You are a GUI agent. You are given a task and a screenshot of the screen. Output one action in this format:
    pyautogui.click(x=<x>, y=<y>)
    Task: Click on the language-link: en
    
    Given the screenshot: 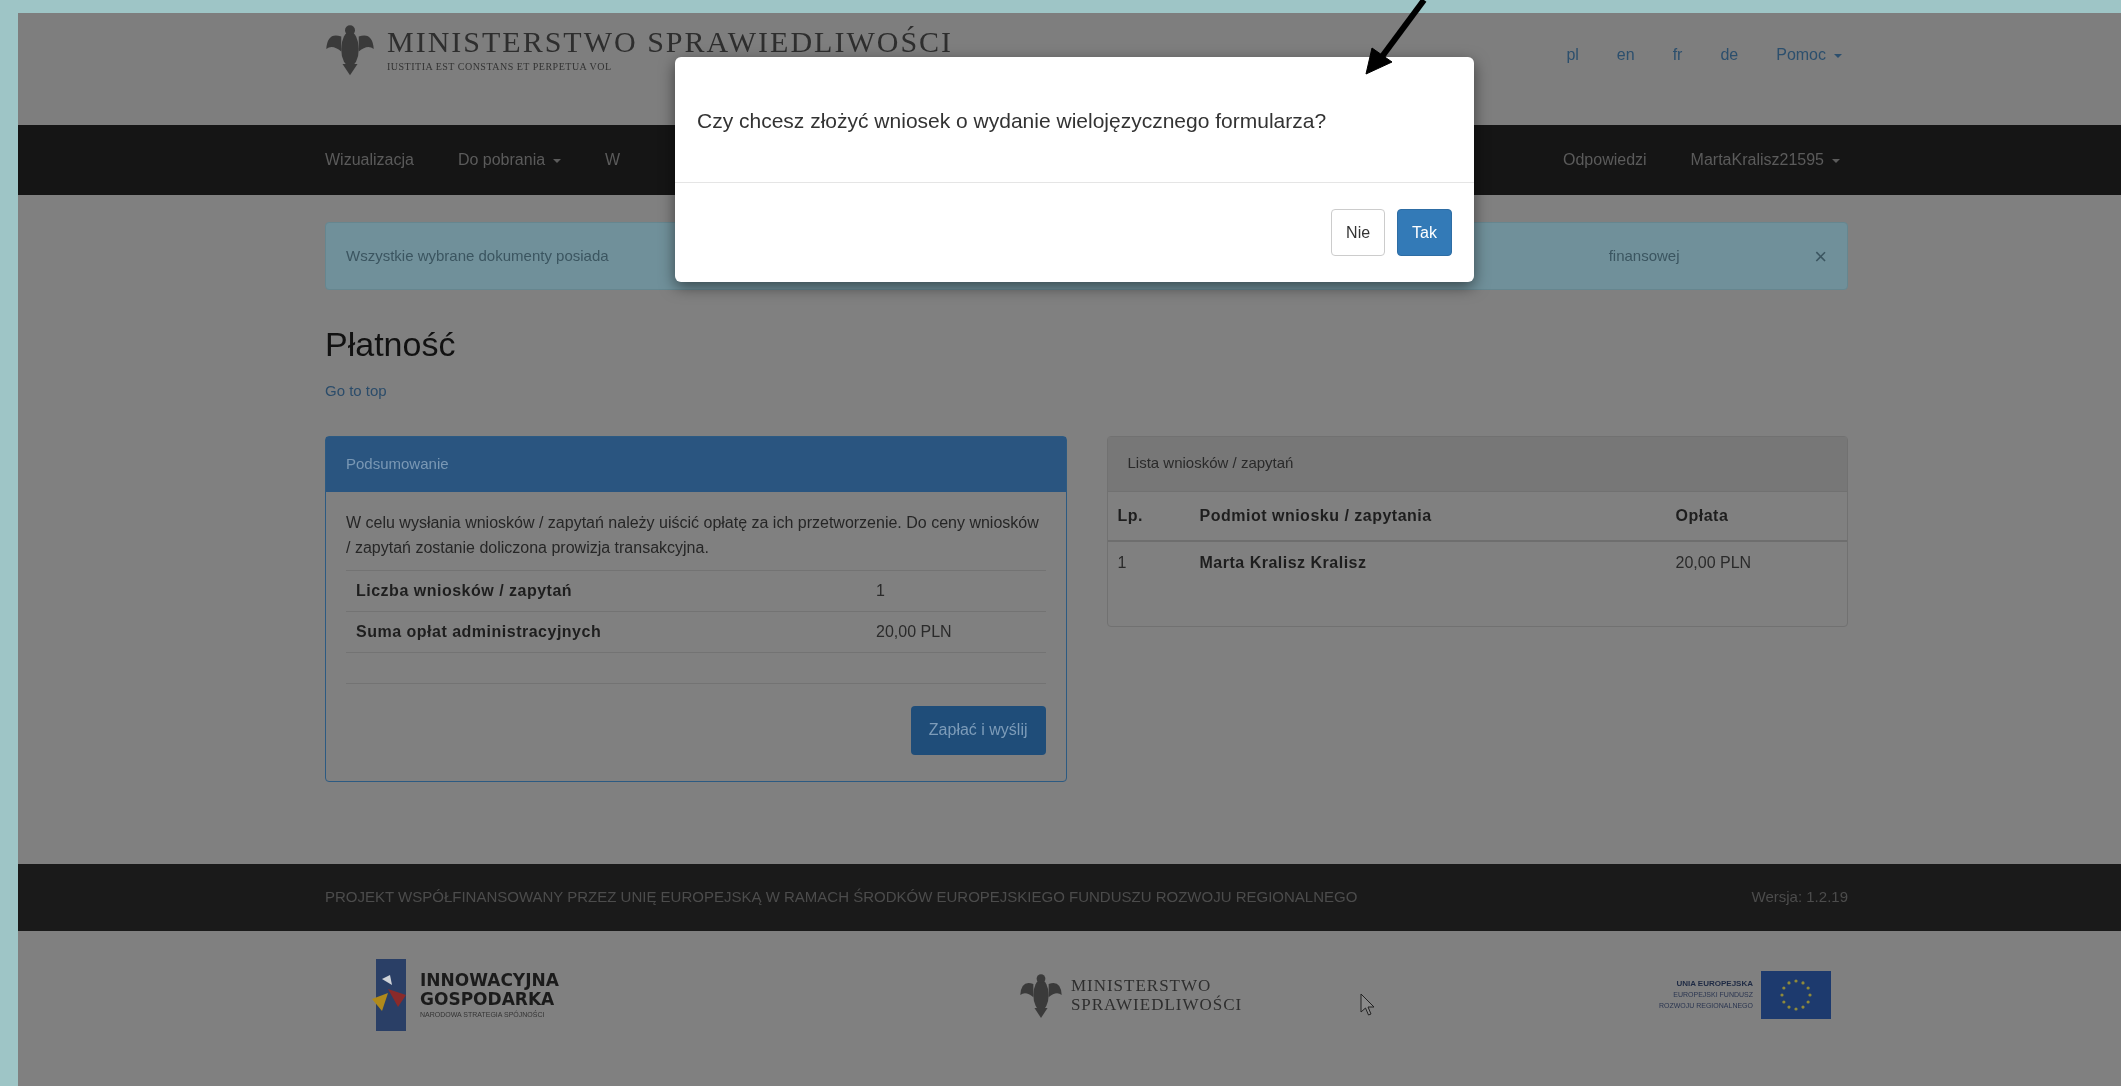 What is the action you would take?
    pyautogui.click(x=1625, y=55)
    